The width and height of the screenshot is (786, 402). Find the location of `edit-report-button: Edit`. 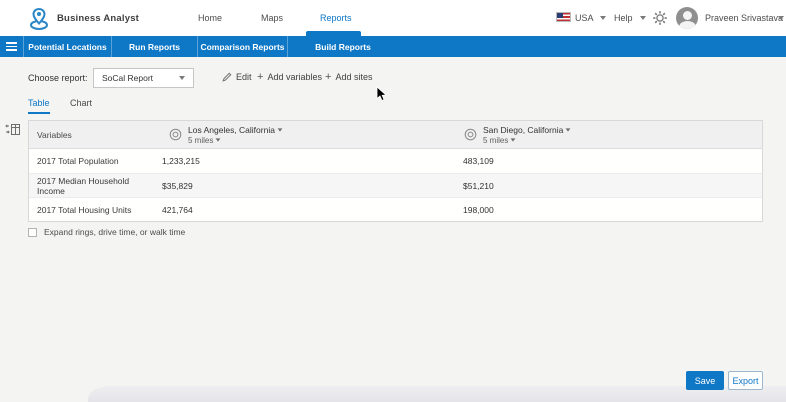

edit-report-button: Edit is located at coordinates (237, 77).